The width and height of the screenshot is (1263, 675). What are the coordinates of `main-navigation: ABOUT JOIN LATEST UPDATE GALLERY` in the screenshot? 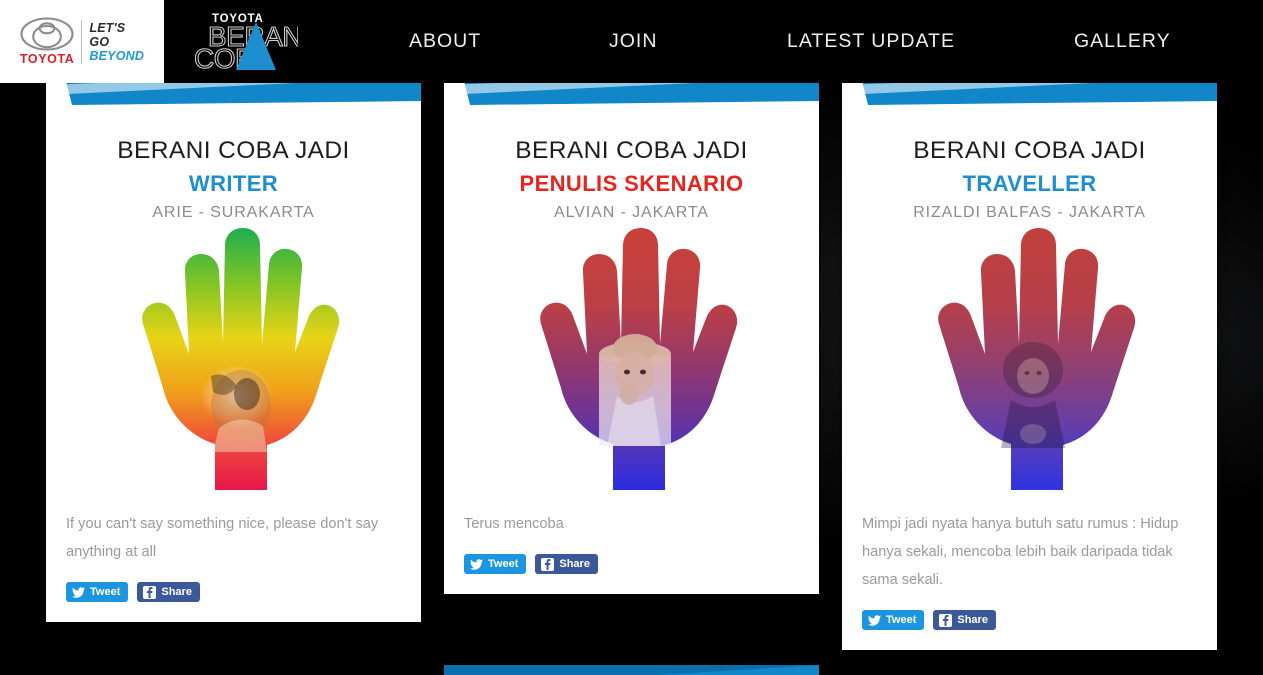 It's located at (796, 41).